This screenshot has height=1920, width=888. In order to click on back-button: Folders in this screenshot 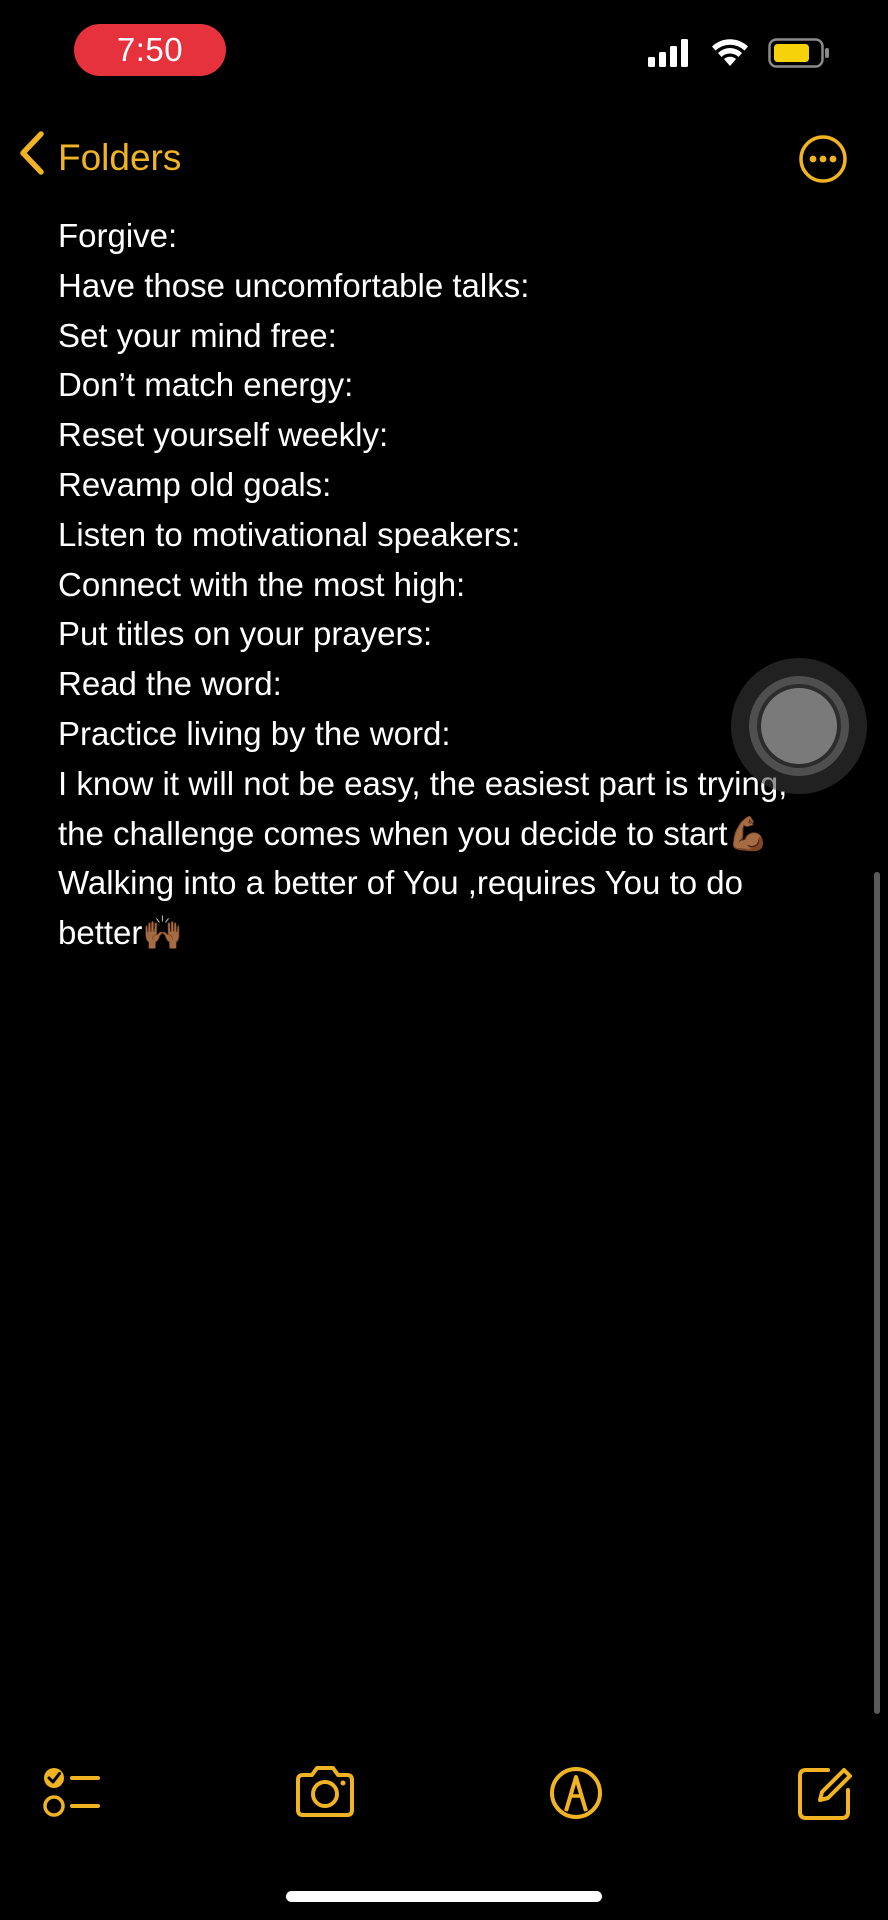, I will do `click(99, 157)`.